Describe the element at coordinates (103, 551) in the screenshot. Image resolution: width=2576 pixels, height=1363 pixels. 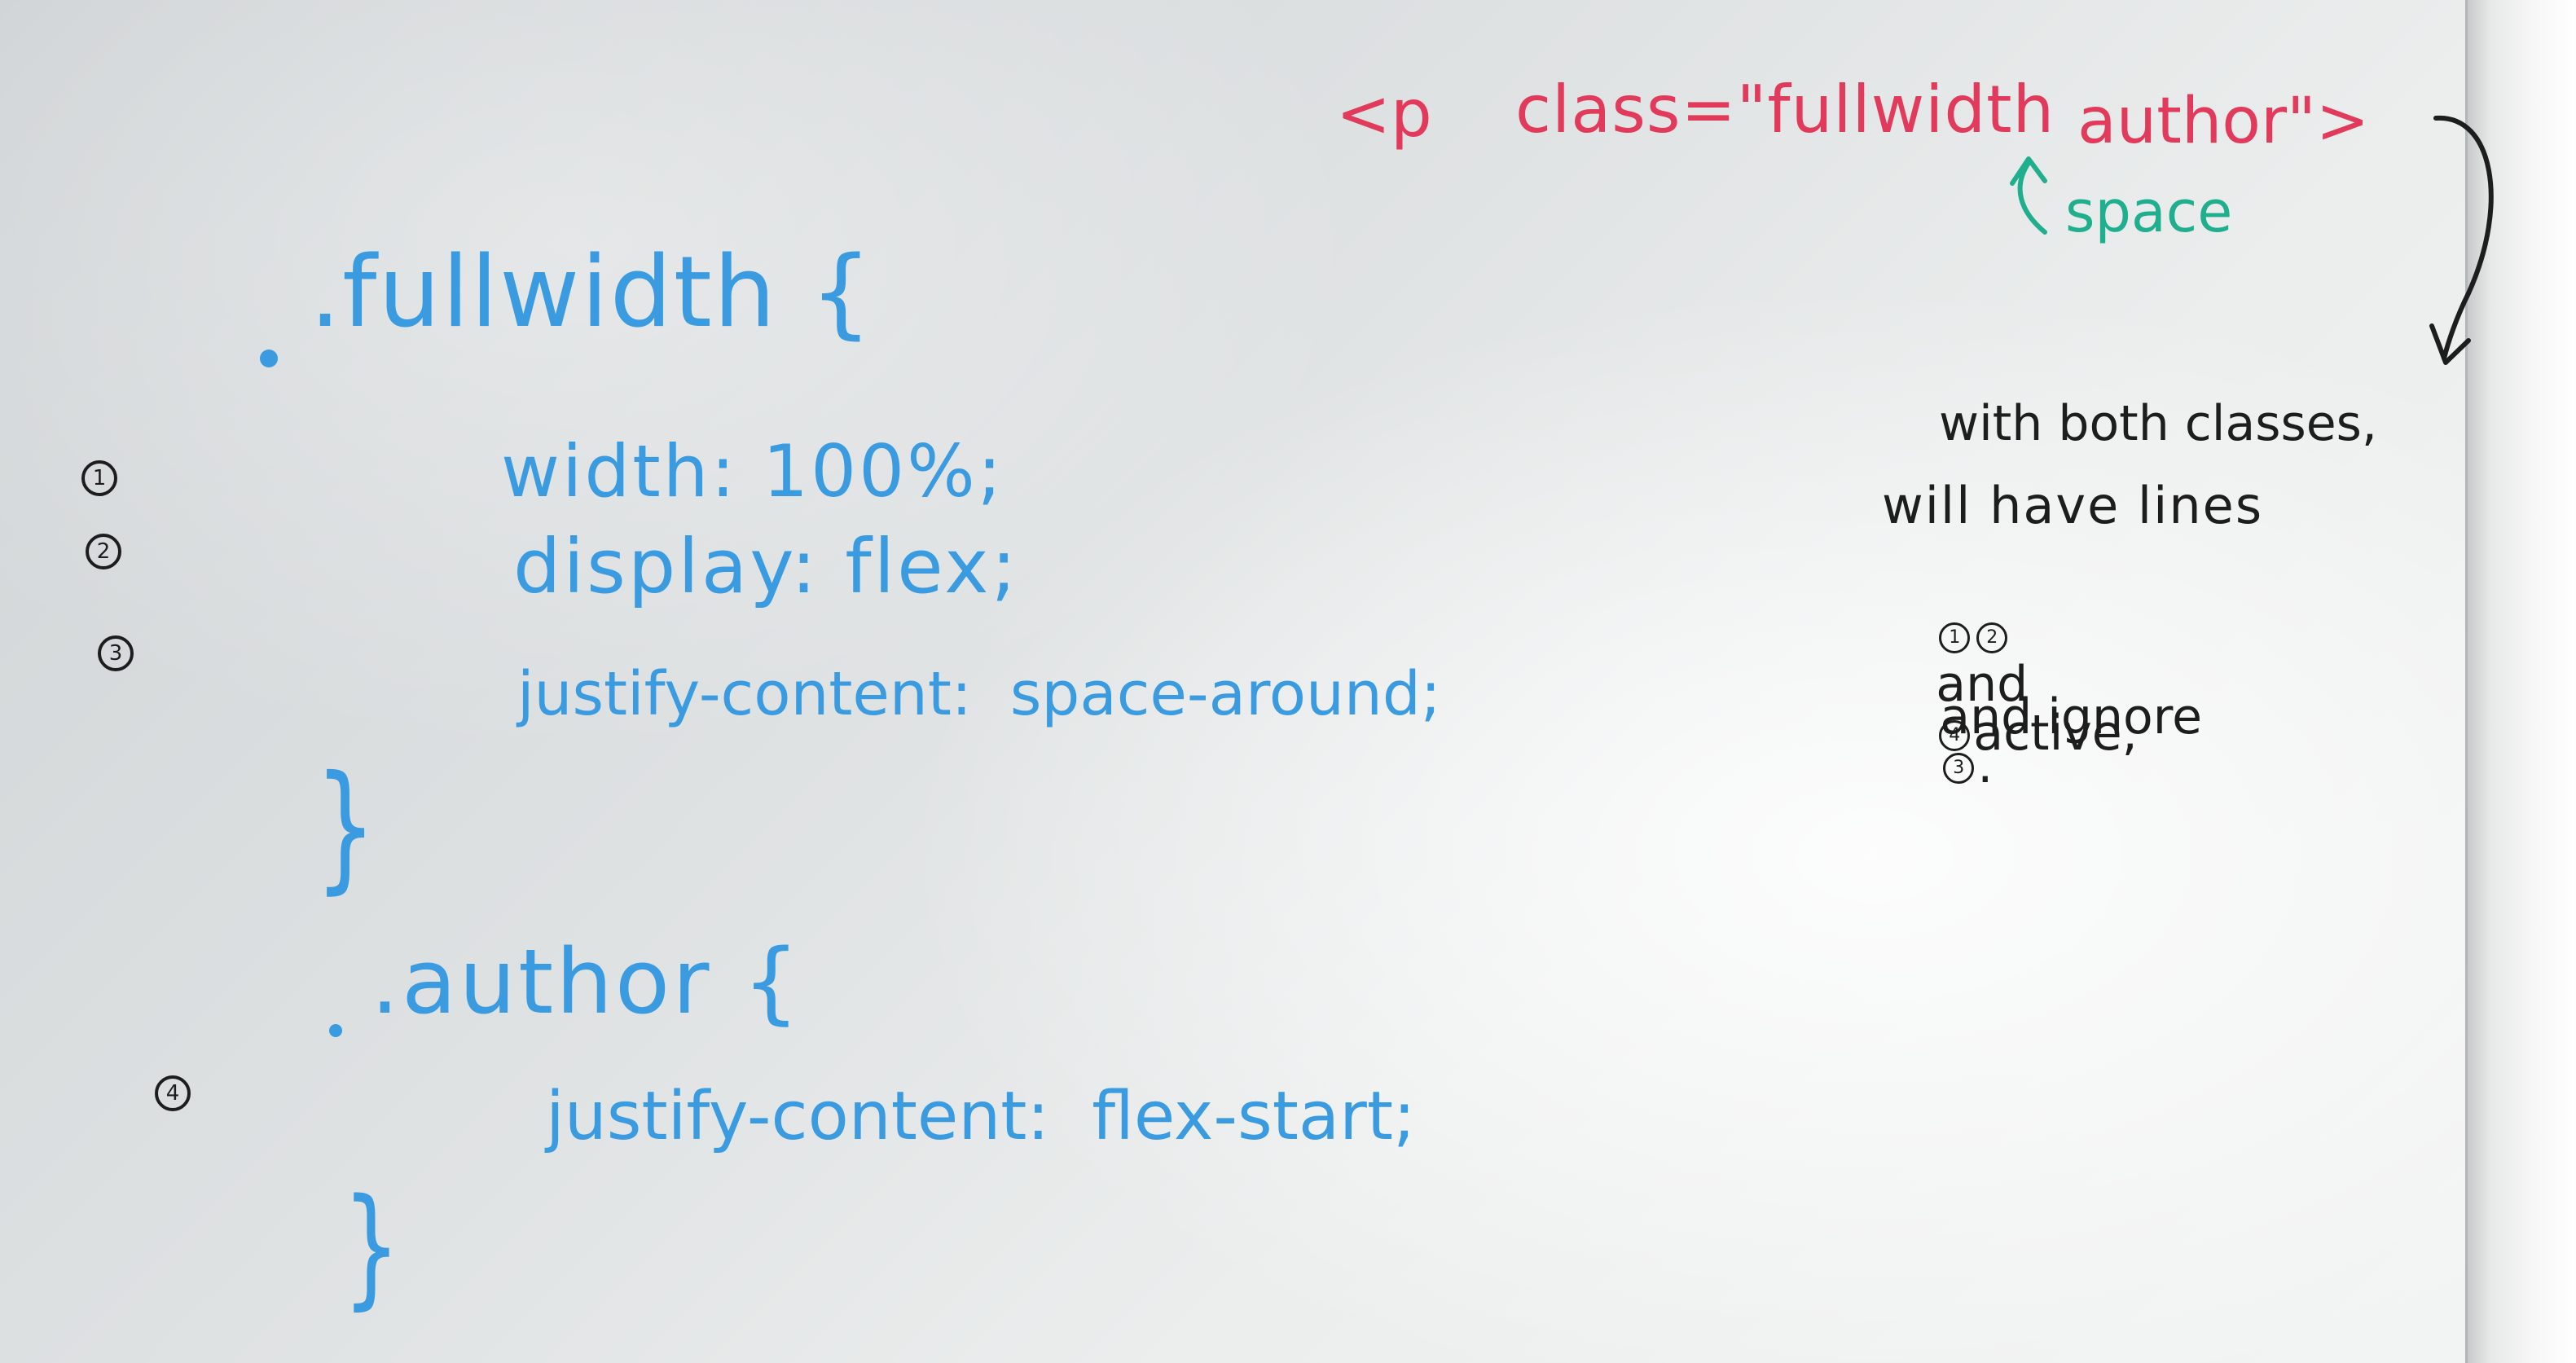
I see `line-marker-2: 2` at that location.